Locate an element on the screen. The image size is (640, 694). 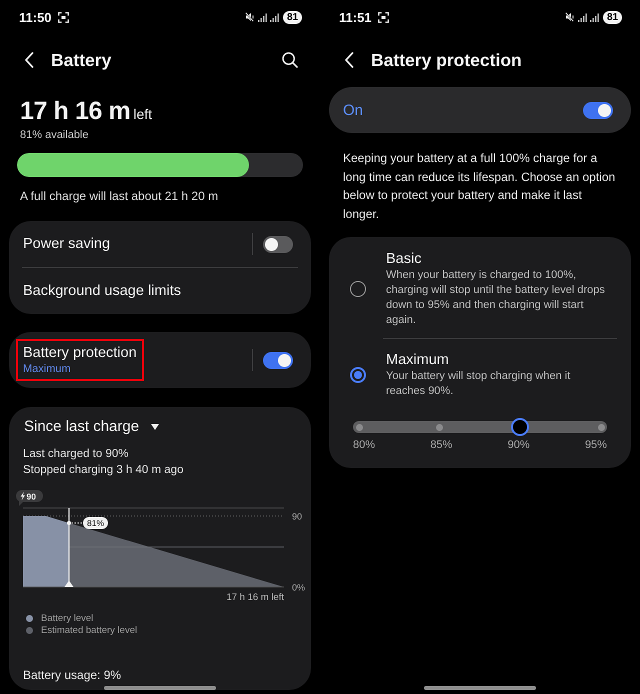
option-title: Basic is located at coordinates (404, 259).